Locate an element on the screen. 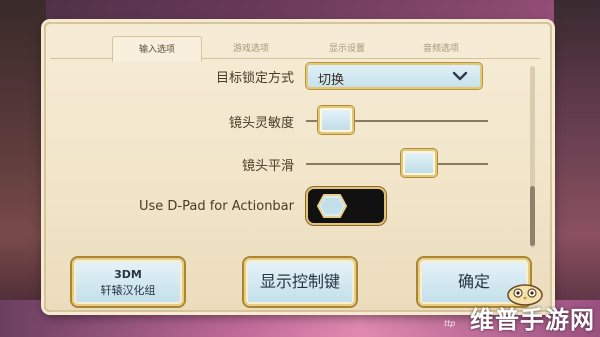 Image resolution: width=600 pixels, height=337 pixels. dpad-actionbar-toggle is located at coordinates (346, 206).